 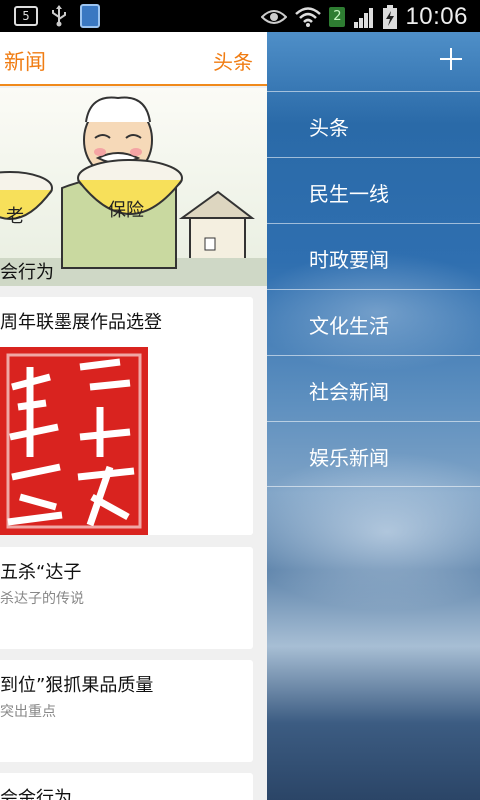 What do you see at coordinates (133, 59) in the screenshot?
I see `top-app-bar: 新闻 头条` at bounding box center [133, 59].